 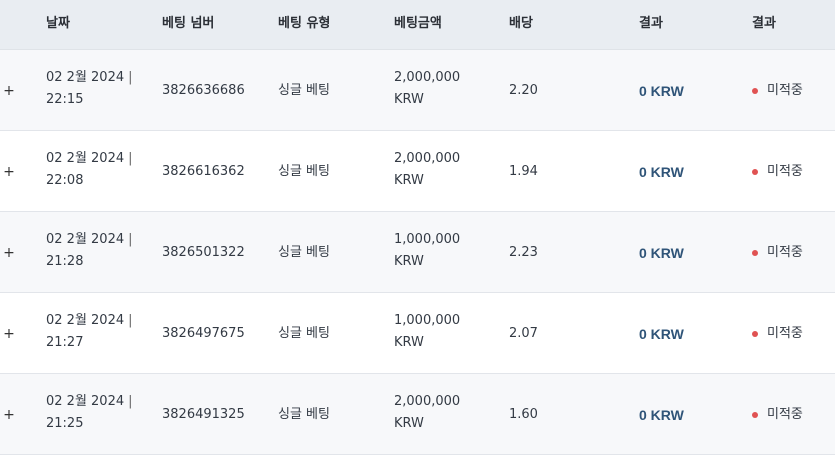 I want to click on bet-date: 02 2월 2024 | 21:28, so click(x=89, y=251).